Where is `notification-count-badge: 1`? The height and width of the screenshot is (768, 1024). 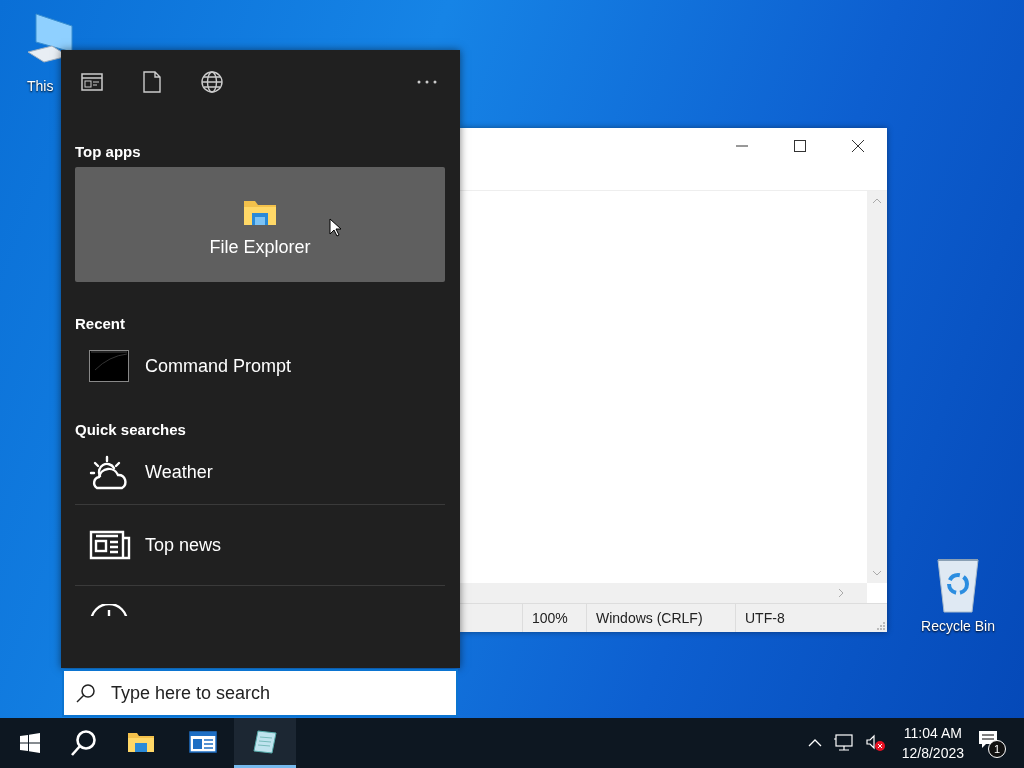
notification-count-badge: 1 is located at coordinates (997, 749).